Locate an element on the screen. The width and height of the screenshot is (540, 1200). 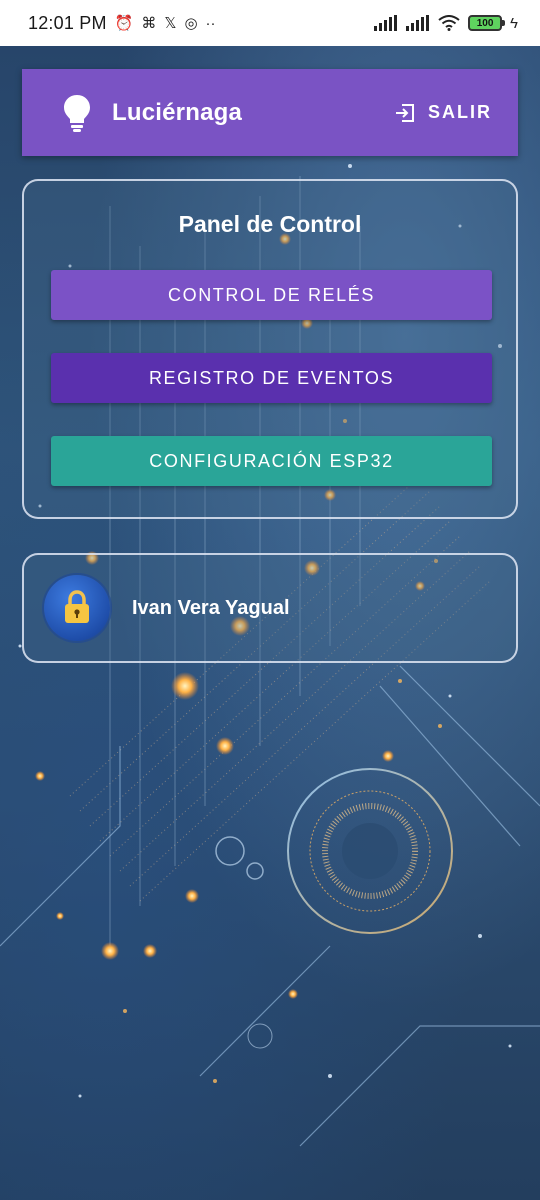
avatar is located at coordinates (77, 608).